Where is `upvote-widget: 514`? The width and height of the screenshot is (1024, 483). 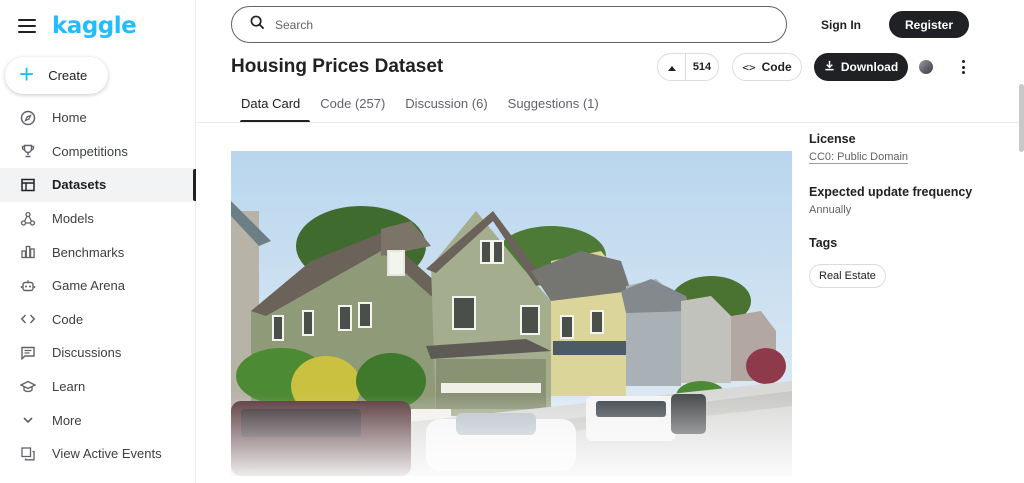
upvote-widget: 514 is located at coordinates (688, 67).